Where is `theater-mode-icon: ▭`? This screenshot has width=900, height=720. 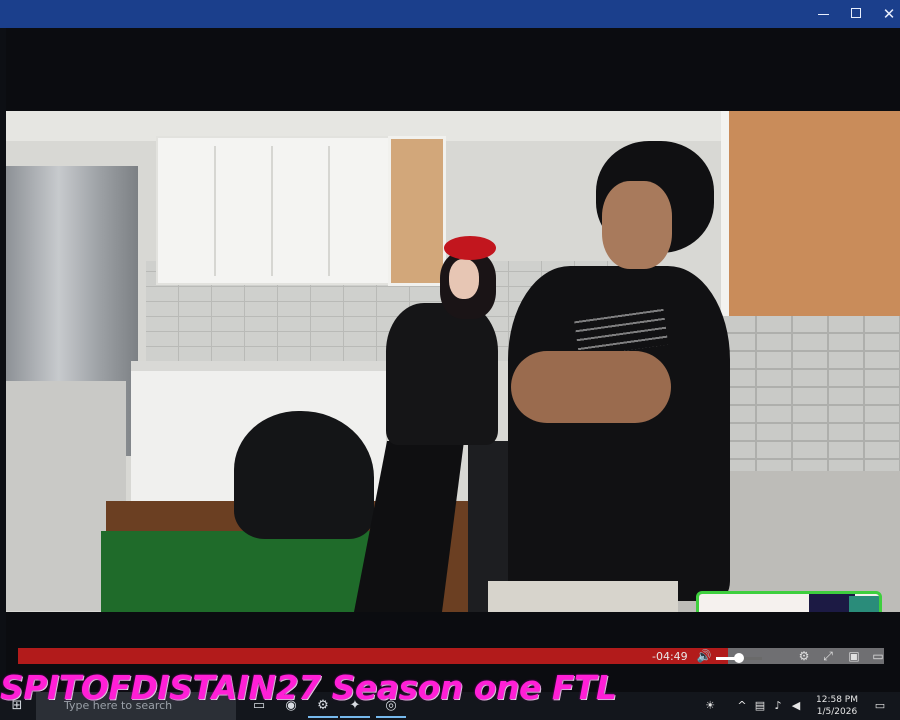 theater-mode-icon: ▭ is located at coordinates (878, 656).